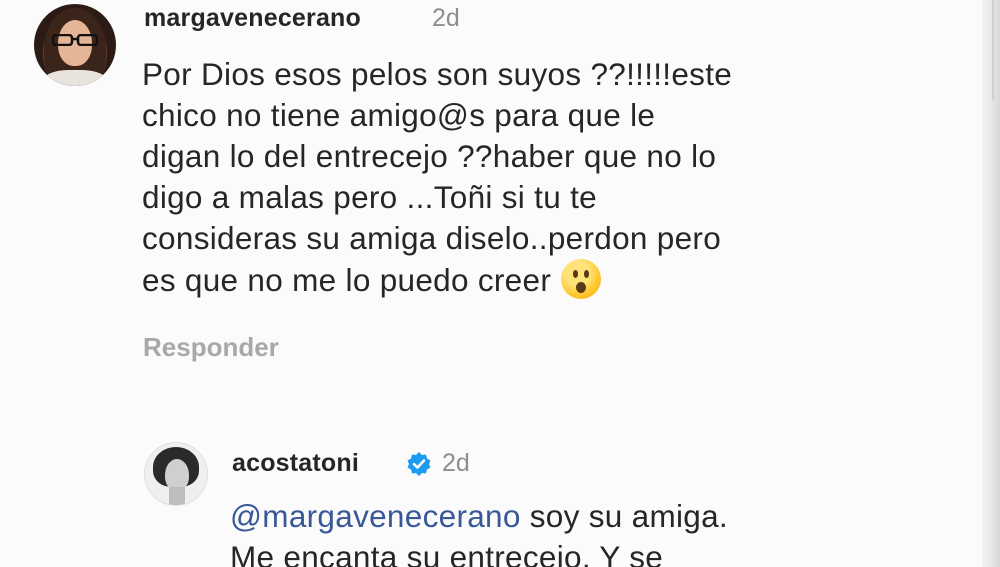 Image resolution: width=1000 pixels, height=567 pixels. I want to click on avatar-neck, so click(177, 496).